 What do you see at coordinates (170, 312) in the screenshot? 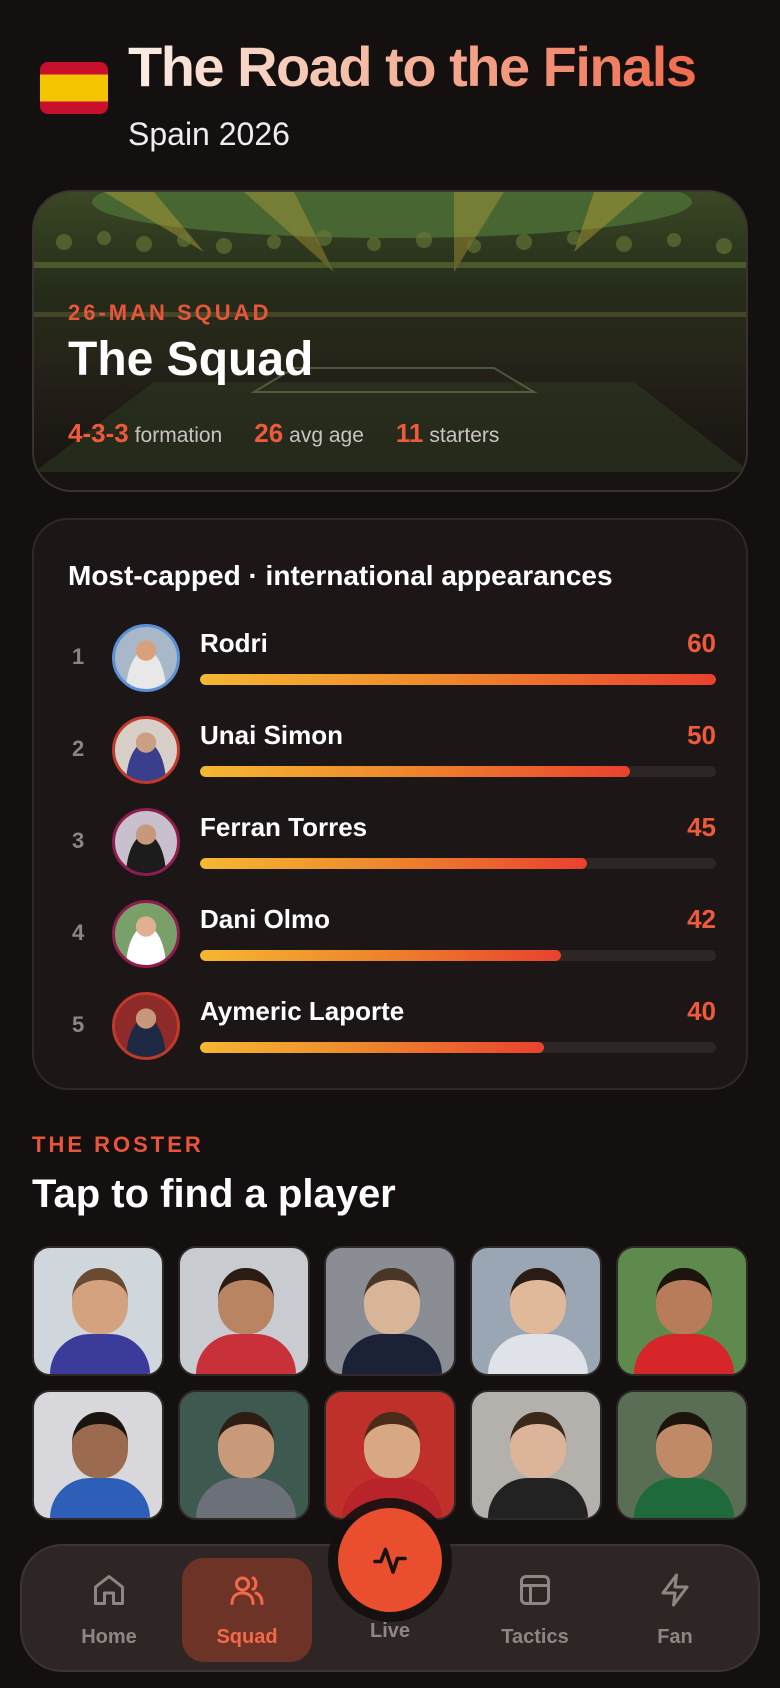
I see `hero-eyebrow: 26-MAN SQUAD` at bounding box center [170, 312].